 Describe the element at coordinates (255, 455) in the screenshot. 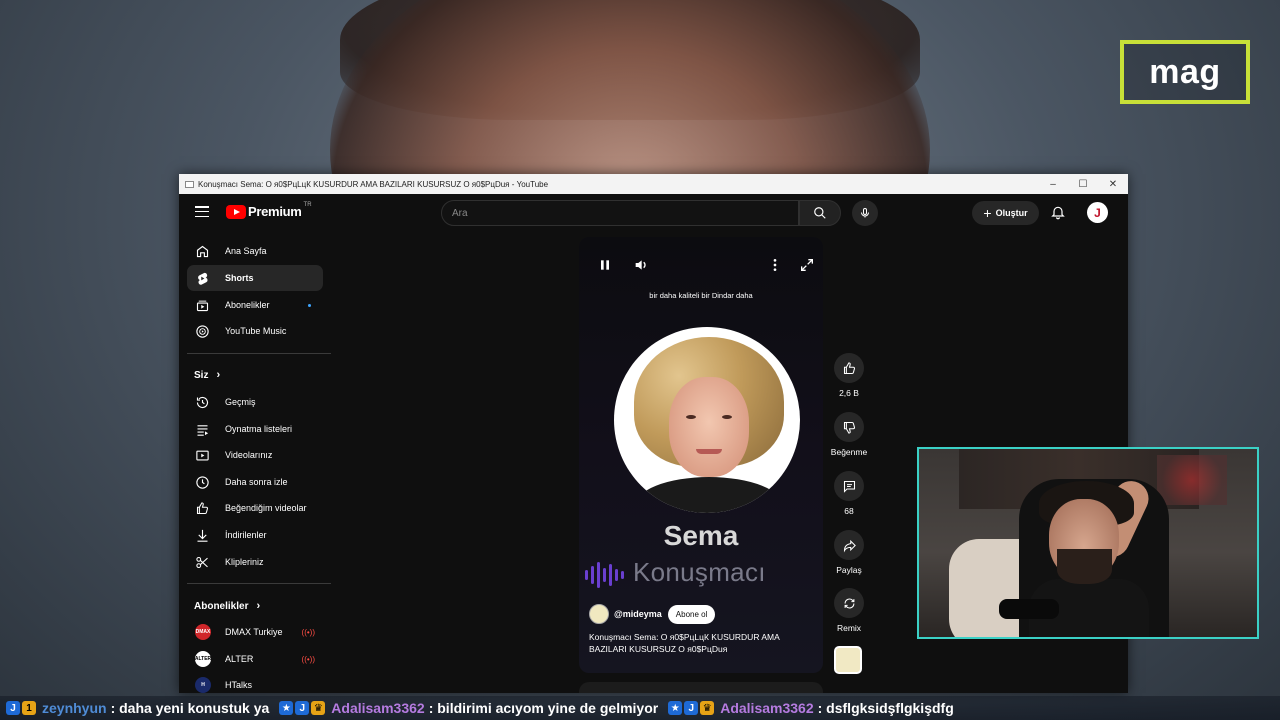

I see `sidebar-item-your-videos: Videolarınız` at that location.